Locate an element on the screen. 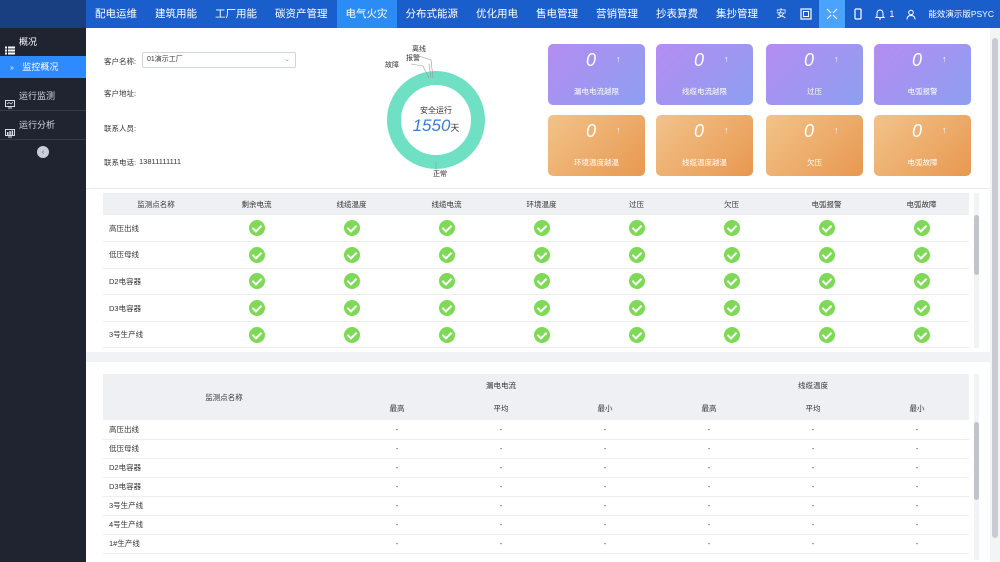 This screenshot has height=562, width=1000. monitor-icon is located at coordinates (10, 100).